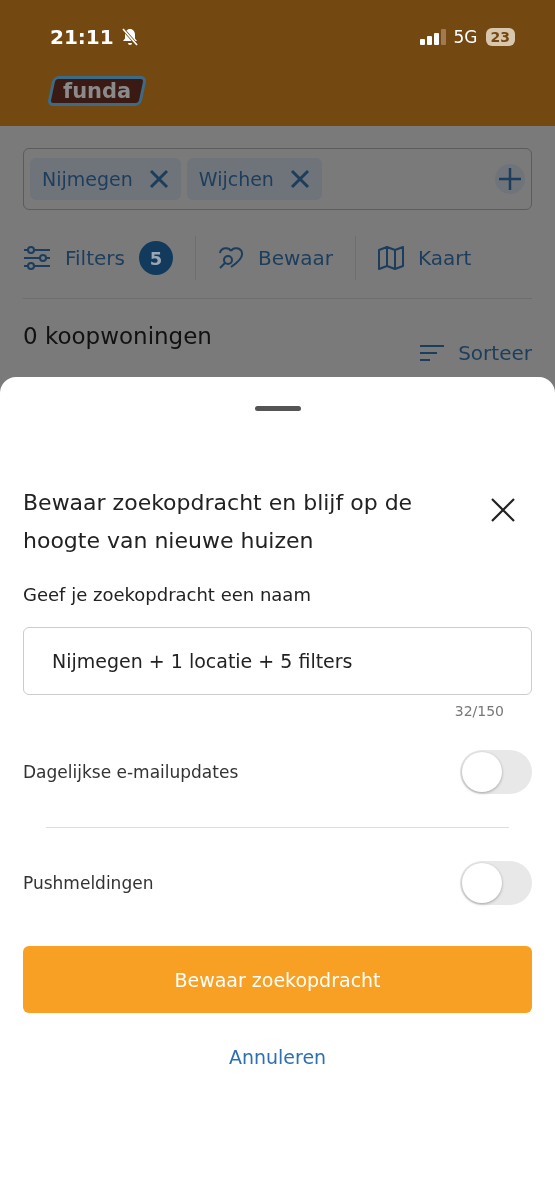 The image size is (555, 1200). I want to click on map-button: Kaart, so click(425, 258).